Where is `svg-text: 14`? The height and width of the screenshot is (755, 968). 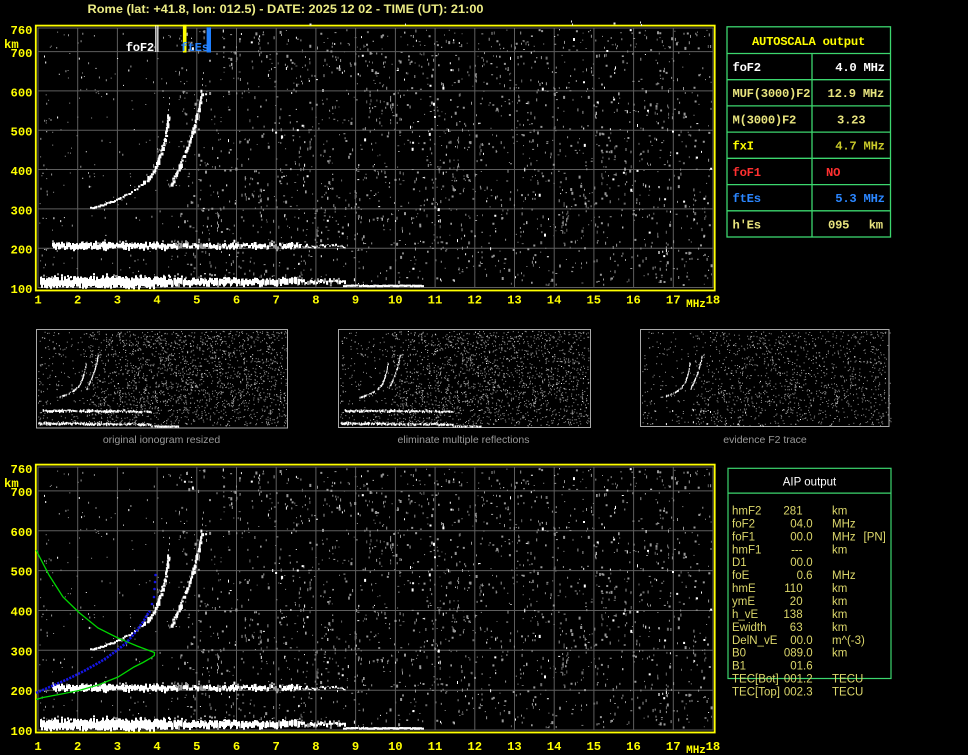 svg-text: 14 is located at coordinates (554, 747).